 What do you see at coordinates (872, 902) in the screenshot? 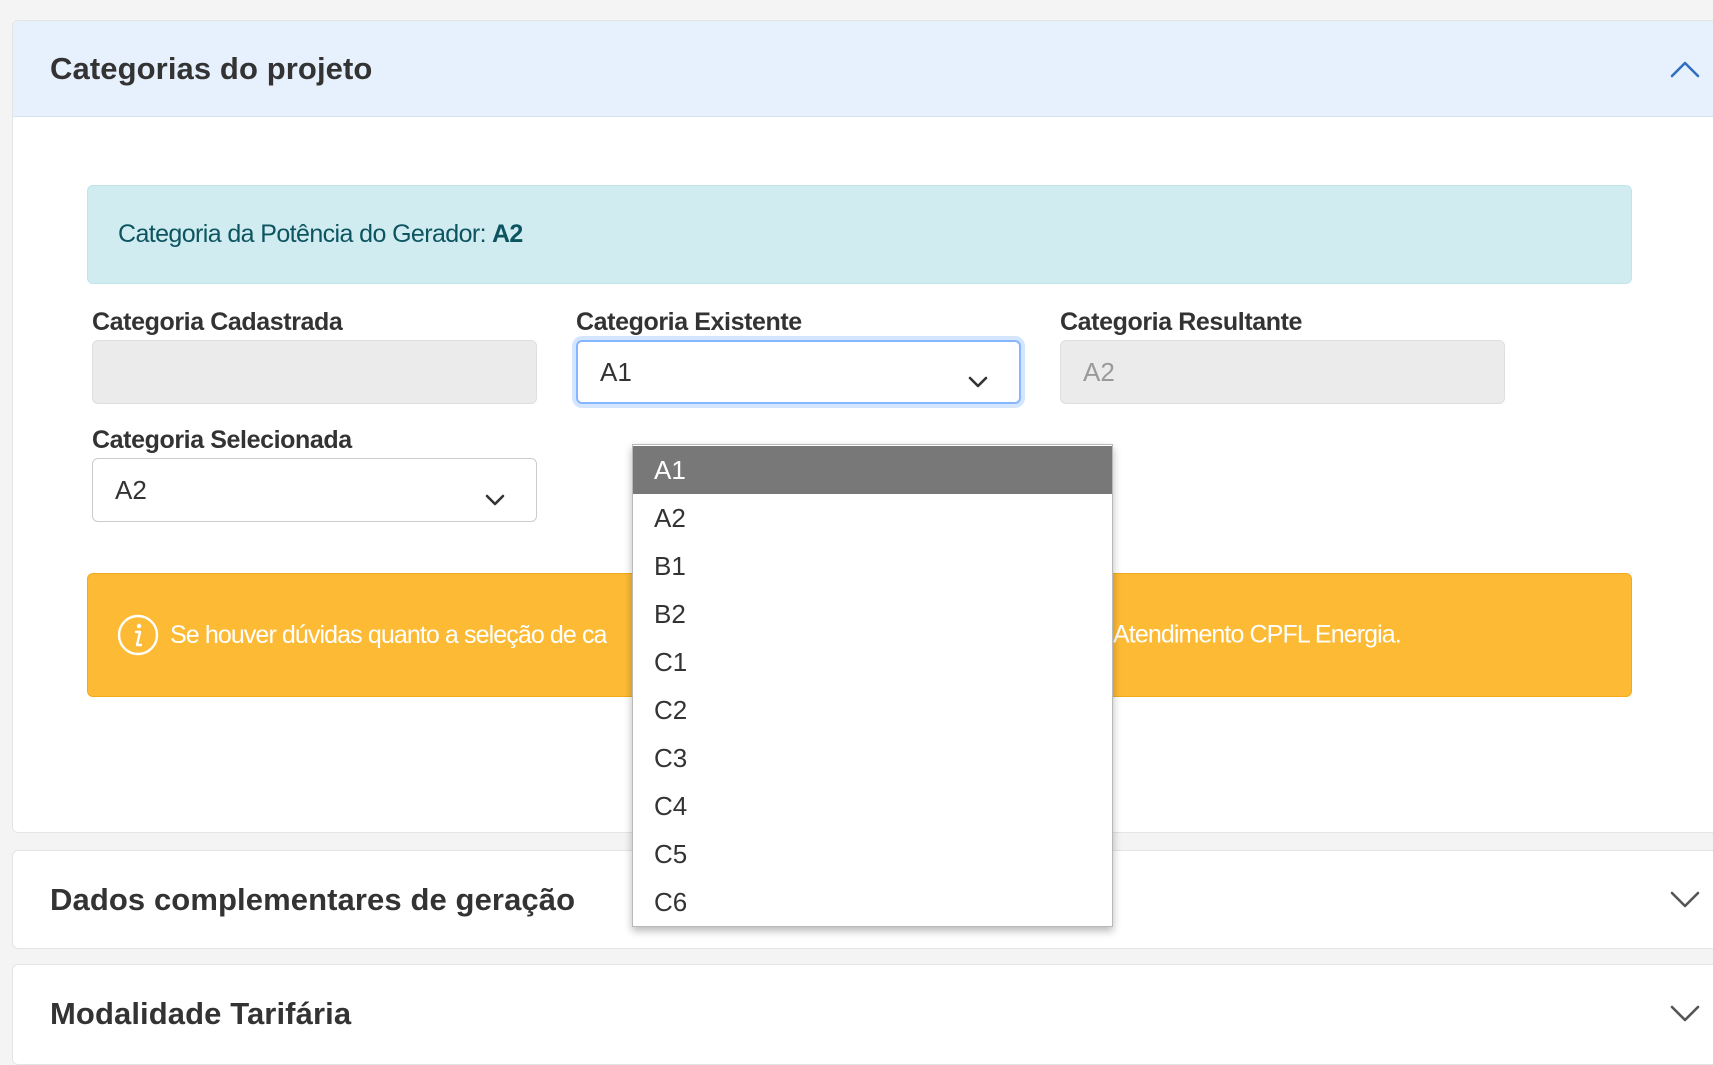
I see `dropdown-option-c6: C6` at bounding box center [872, 902].